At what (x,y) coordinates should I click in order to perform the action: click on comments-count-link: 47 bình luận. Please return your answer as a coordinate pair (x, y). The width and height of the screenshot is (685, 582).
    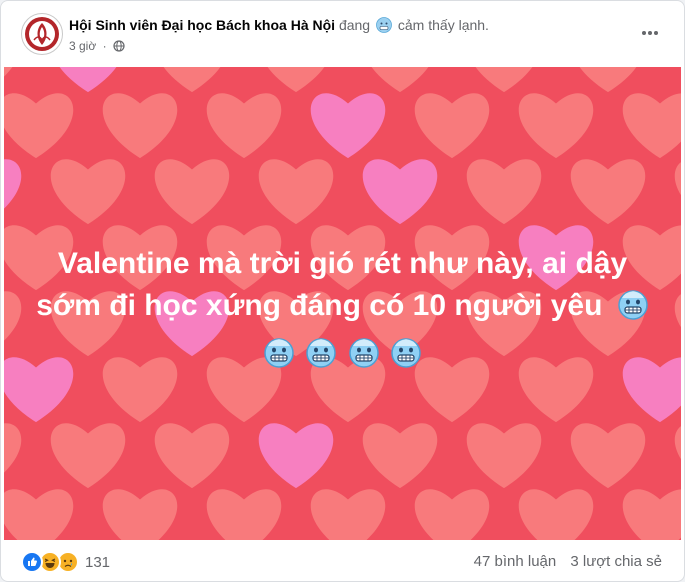
    Looking at the image, I should click on (515, 561).